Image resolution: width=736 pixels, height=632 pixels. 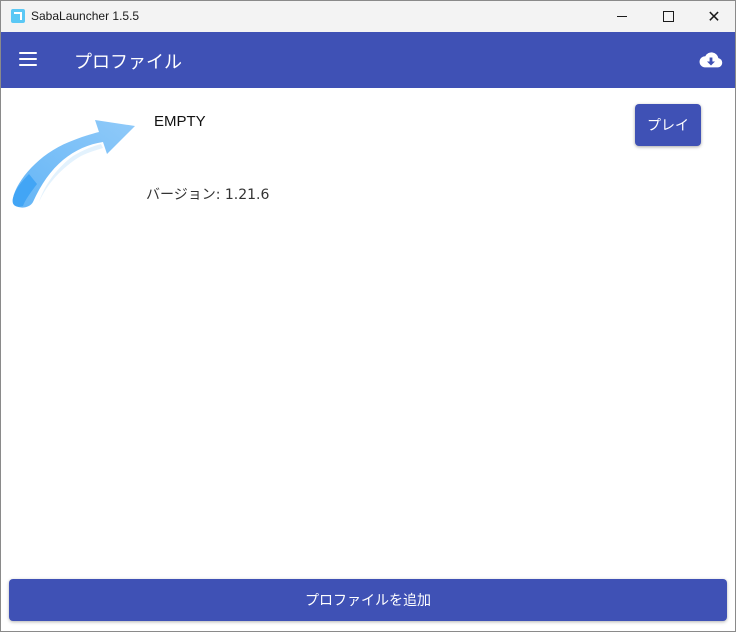 I want to click on close-icon: ✕, so click(x=714, y=16).